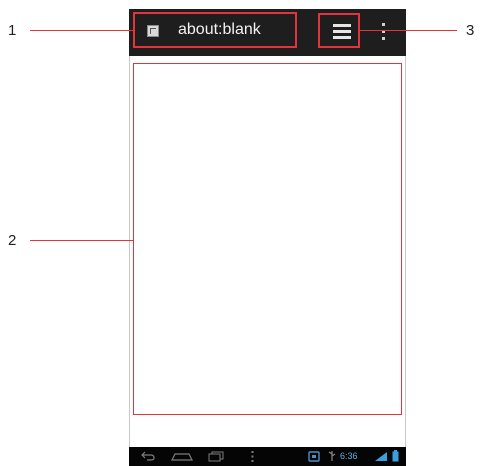  Describe the element at coordinates (395, 456) in the screenshot. I see `battery-icon` at that location.